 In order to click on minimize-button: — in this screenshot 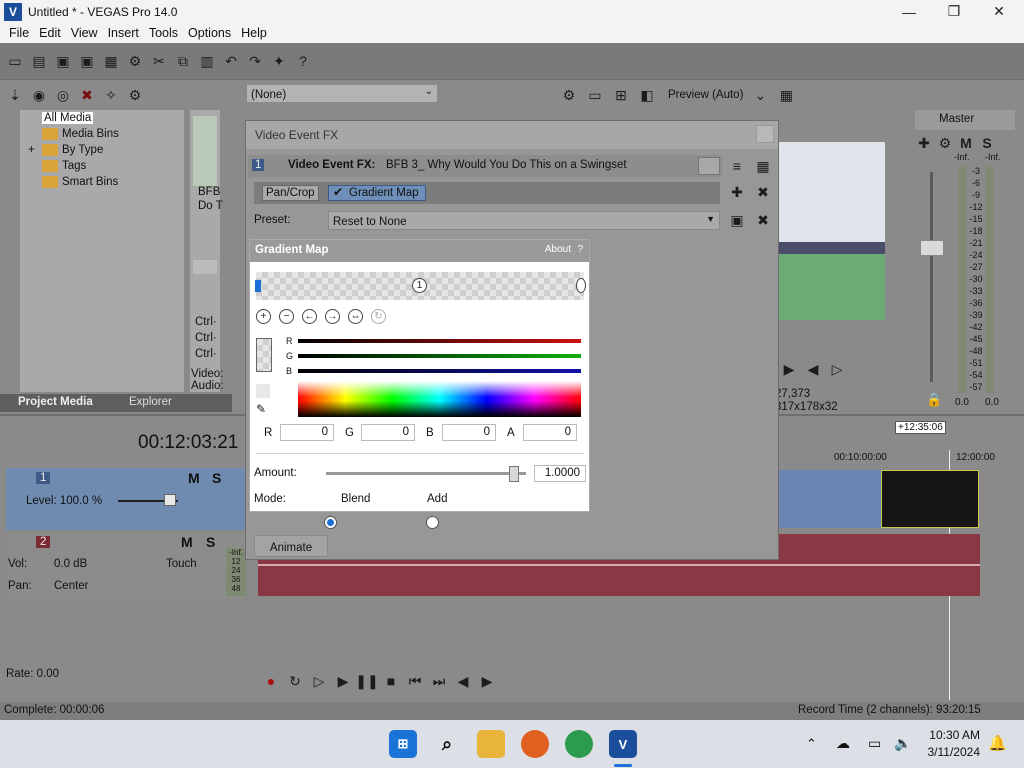, I will do `click(909, 11)`.